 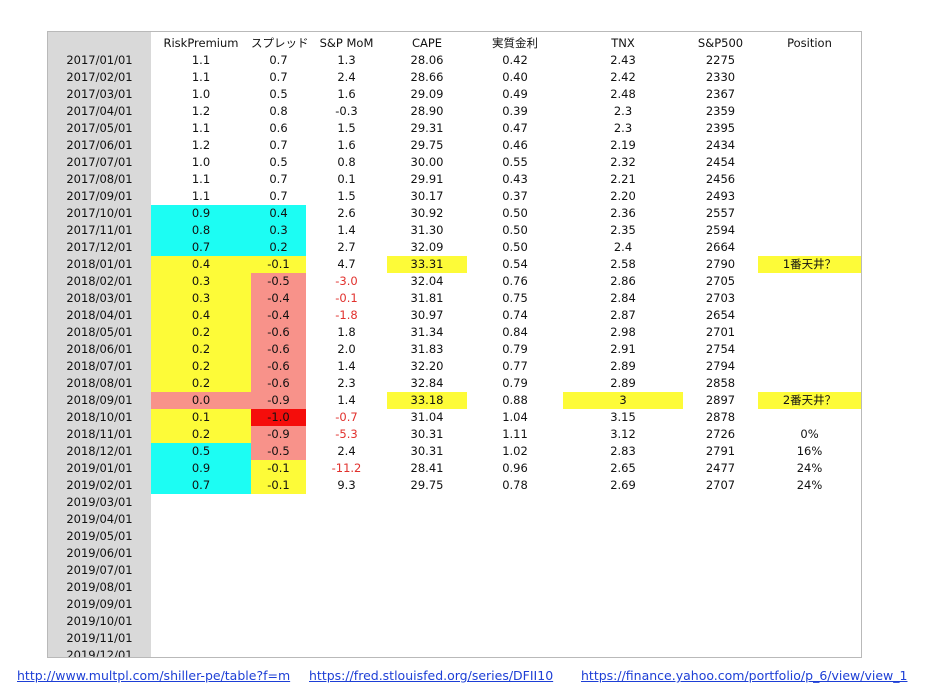 I want to click on cell-spread: 0.7, so click(x=278, y=179).